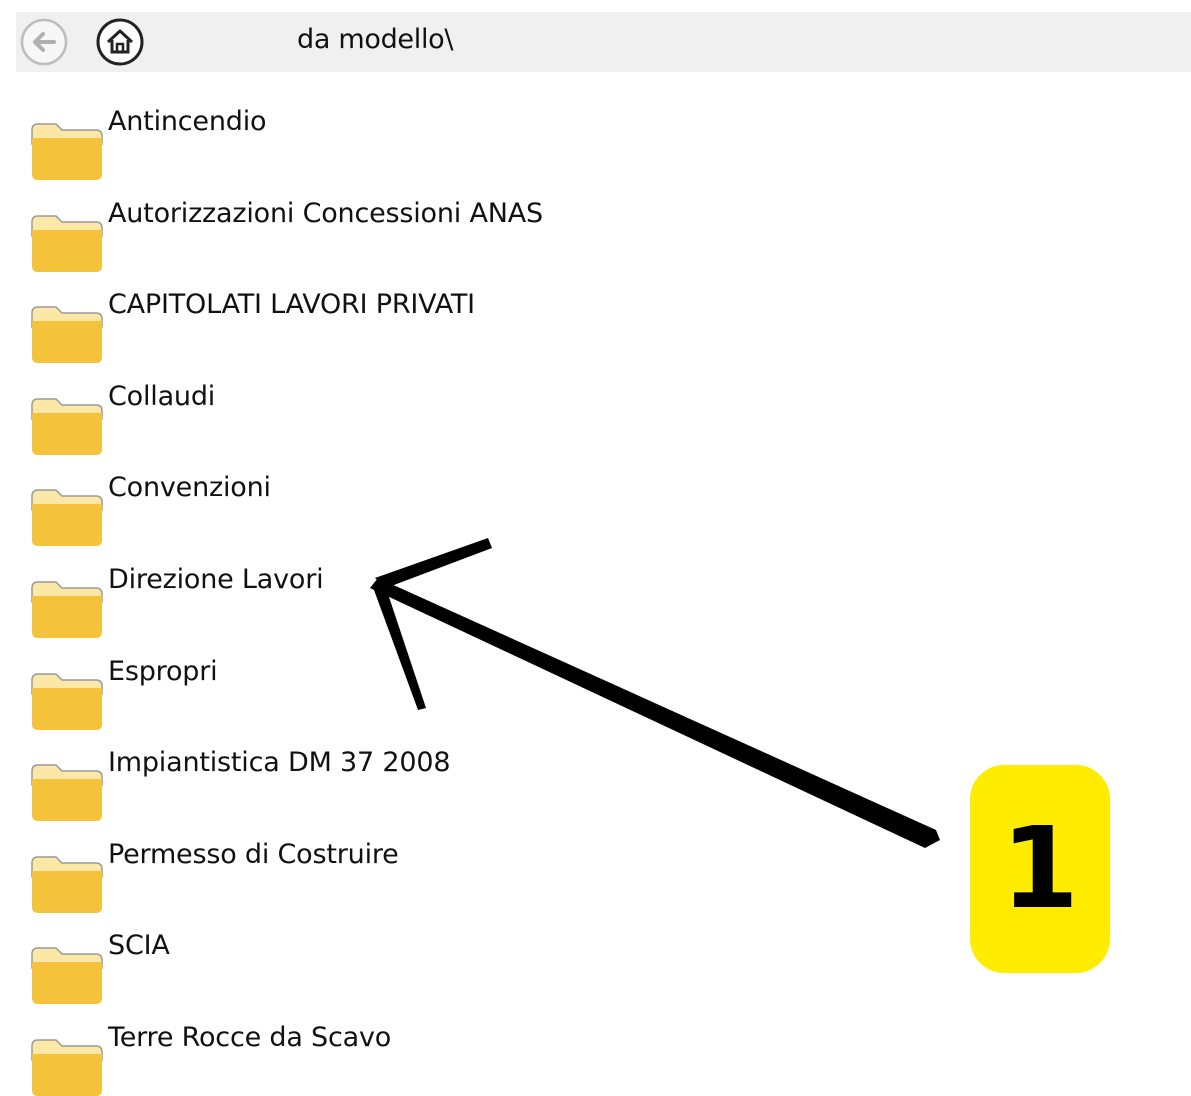 This screenshot has height=1096, width=1191. I want to click on annotation-arrow, so click(655, 693).